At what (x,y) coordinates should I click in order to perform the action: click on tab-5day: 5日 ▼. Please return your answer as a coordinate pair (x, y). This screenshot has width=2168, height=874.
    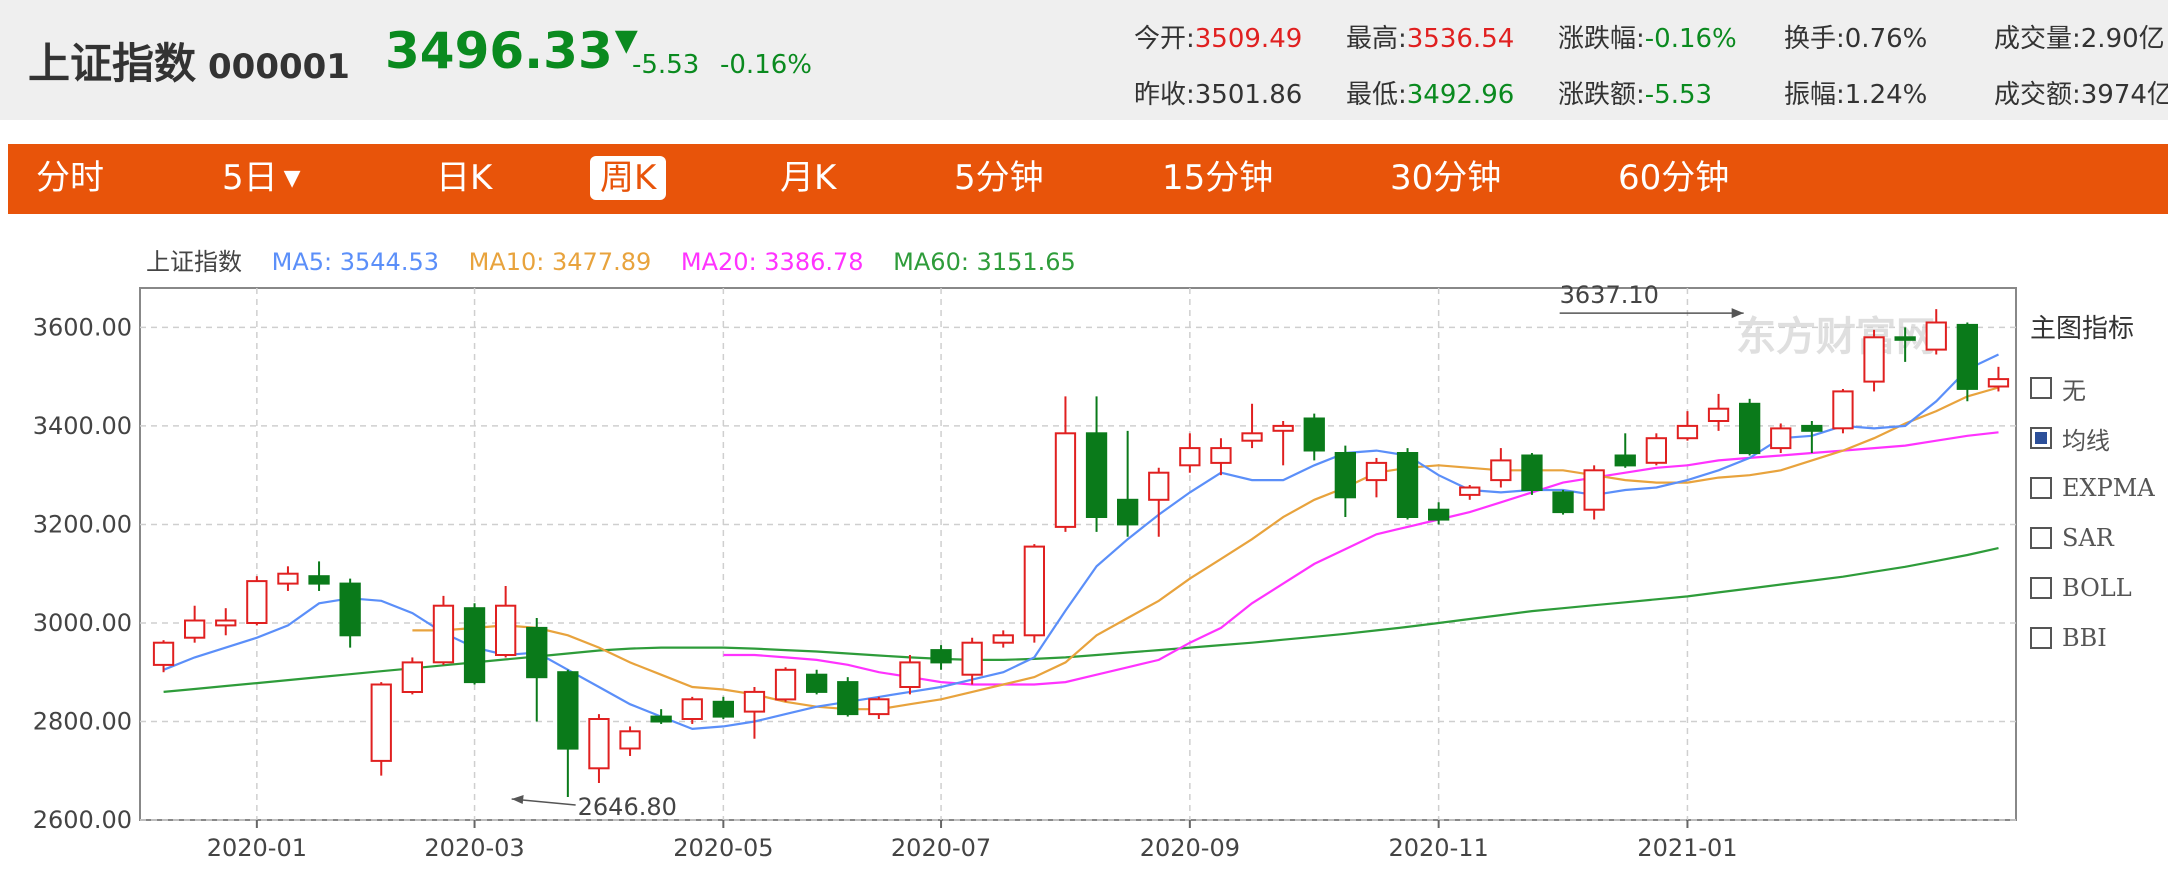
    Looking at the image, I should click on (261, 178).